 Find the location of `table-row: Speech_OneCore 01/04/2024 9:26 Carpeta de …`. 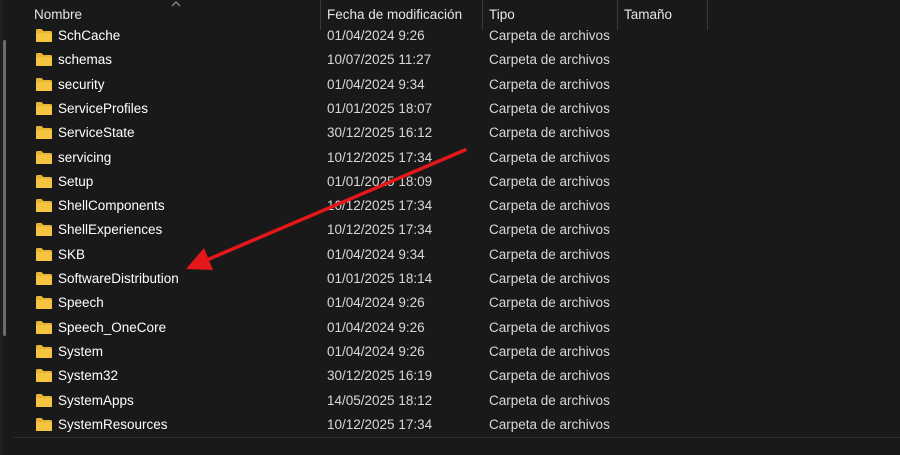

table-row: Speech_OneCore 01/04/2024 9:26 Carpeta de … is located at coordinates (460, 328).